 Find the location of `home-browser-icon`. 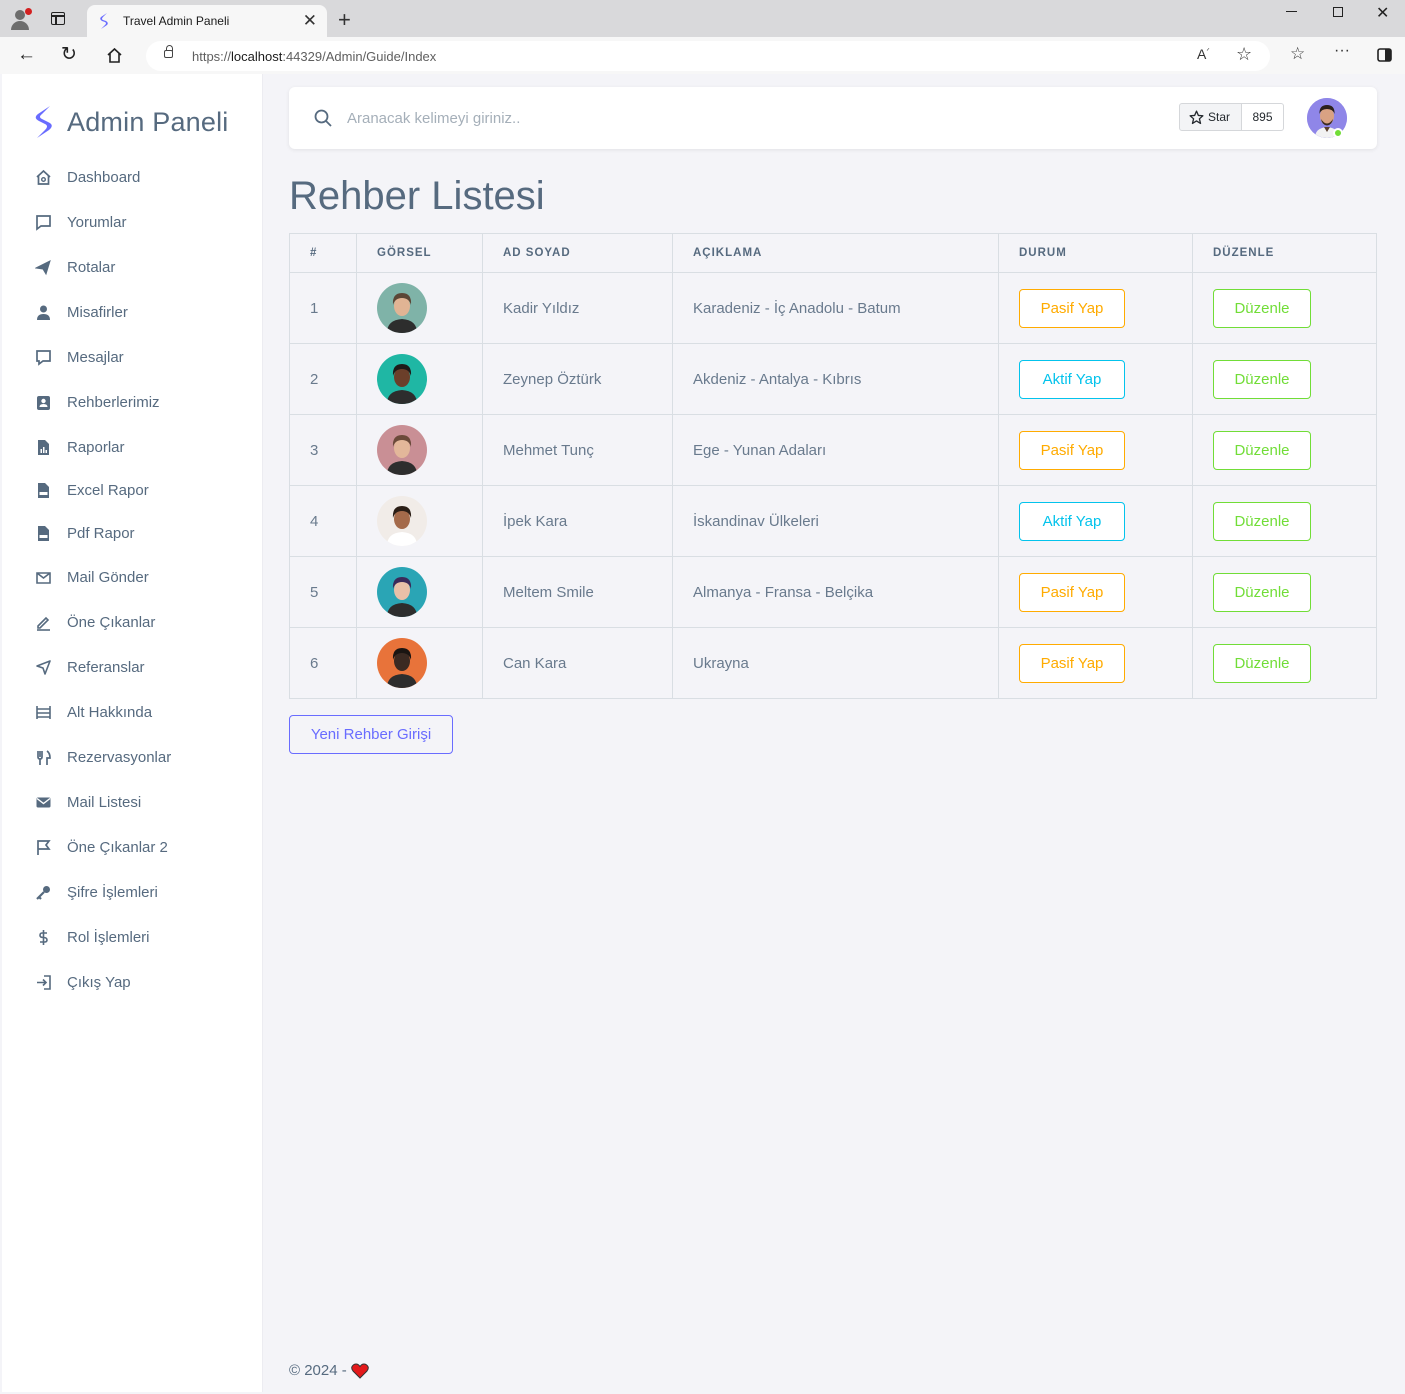

home-browser-icon is located at coordinates (114, 55).